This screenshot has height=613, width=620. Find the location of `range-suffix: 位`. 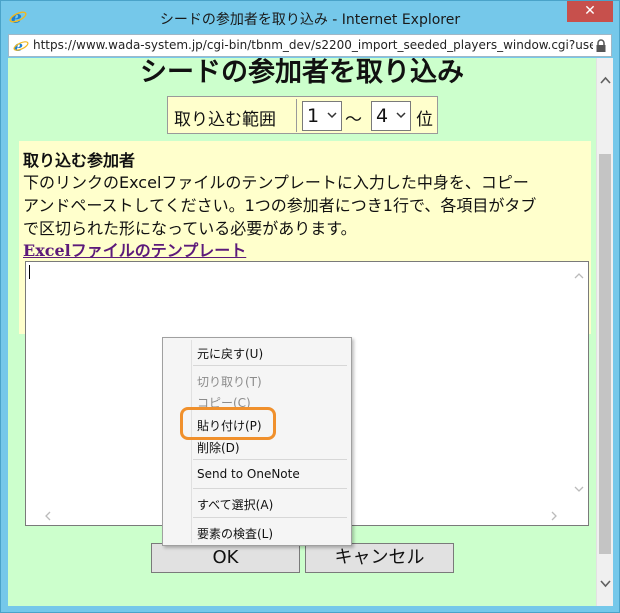

range-suffix: 位 is located at coordinates (424, 120).